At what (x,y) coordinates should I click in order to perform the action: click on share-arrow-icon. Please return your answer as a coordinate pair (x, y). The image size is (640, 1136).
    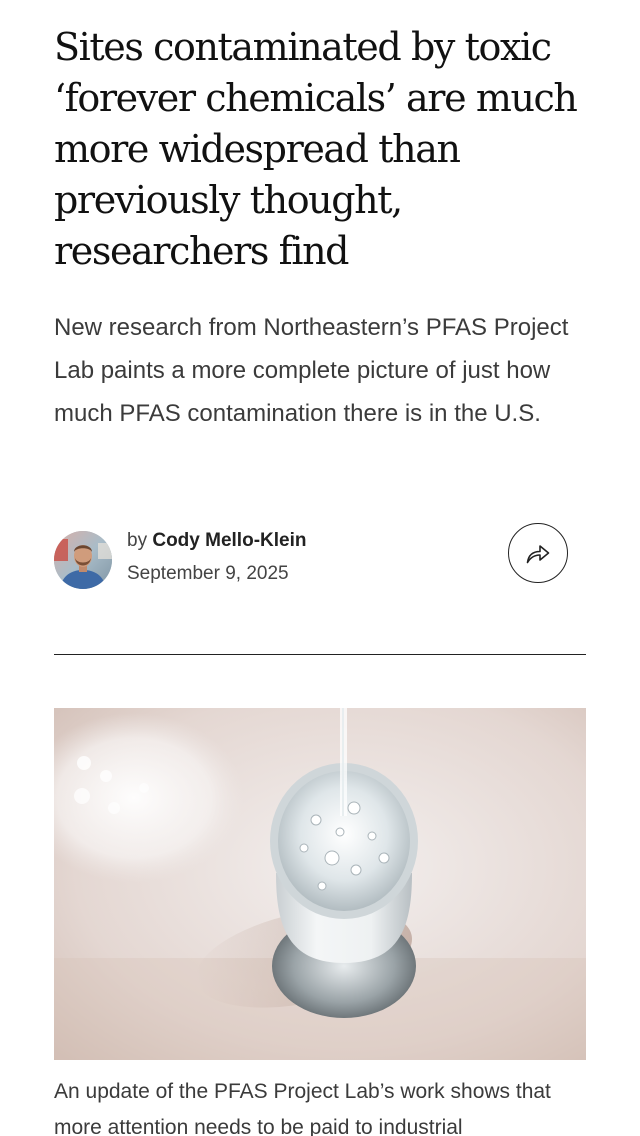
    Looking at the image, I should click on (538, 554).